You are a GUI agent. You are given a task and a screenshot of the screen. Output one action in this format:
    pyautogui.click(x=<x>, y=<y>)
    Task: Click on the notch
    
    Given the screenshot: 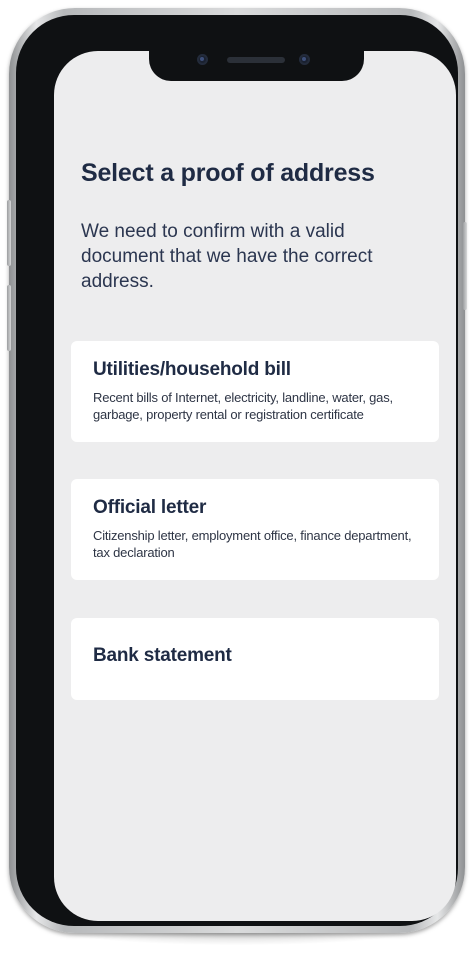 What is the action you would take?
    pyautogui.click(x=256, y=66)
    